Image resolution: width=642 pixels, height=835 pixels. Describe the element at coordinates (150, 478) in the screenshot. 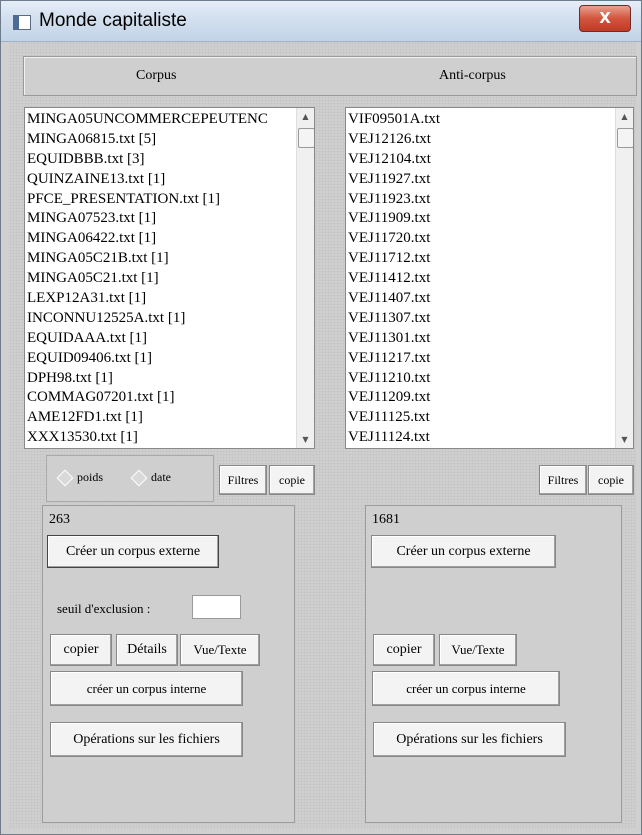

I see `sort-date-radio: date` at that location.